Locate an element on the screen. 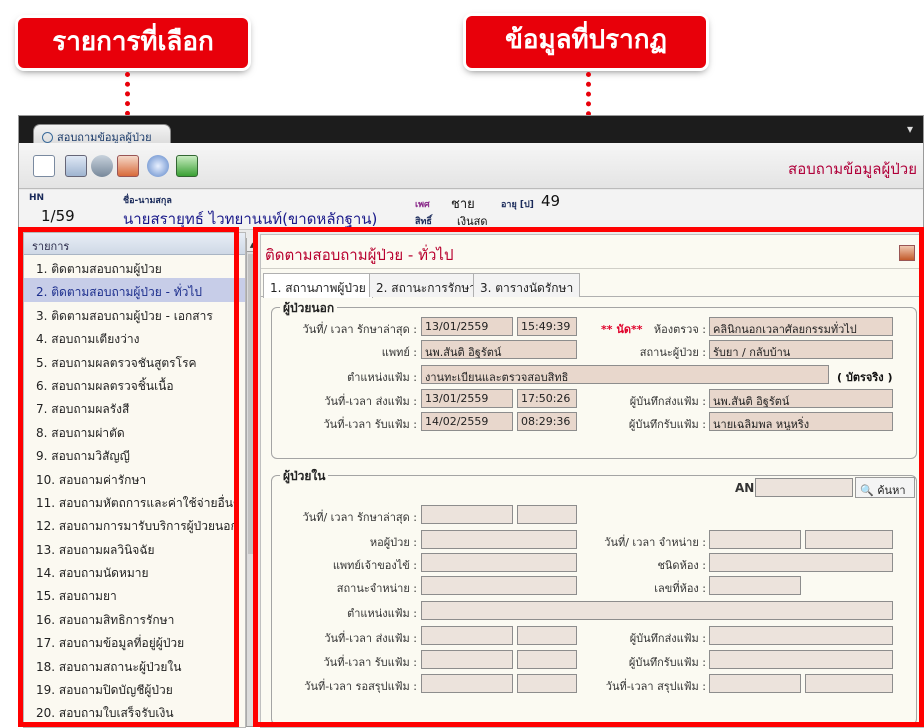 This screenshot has width=924, height=728. right-label: สิทธิ์ is located at coordinates (423, 222).